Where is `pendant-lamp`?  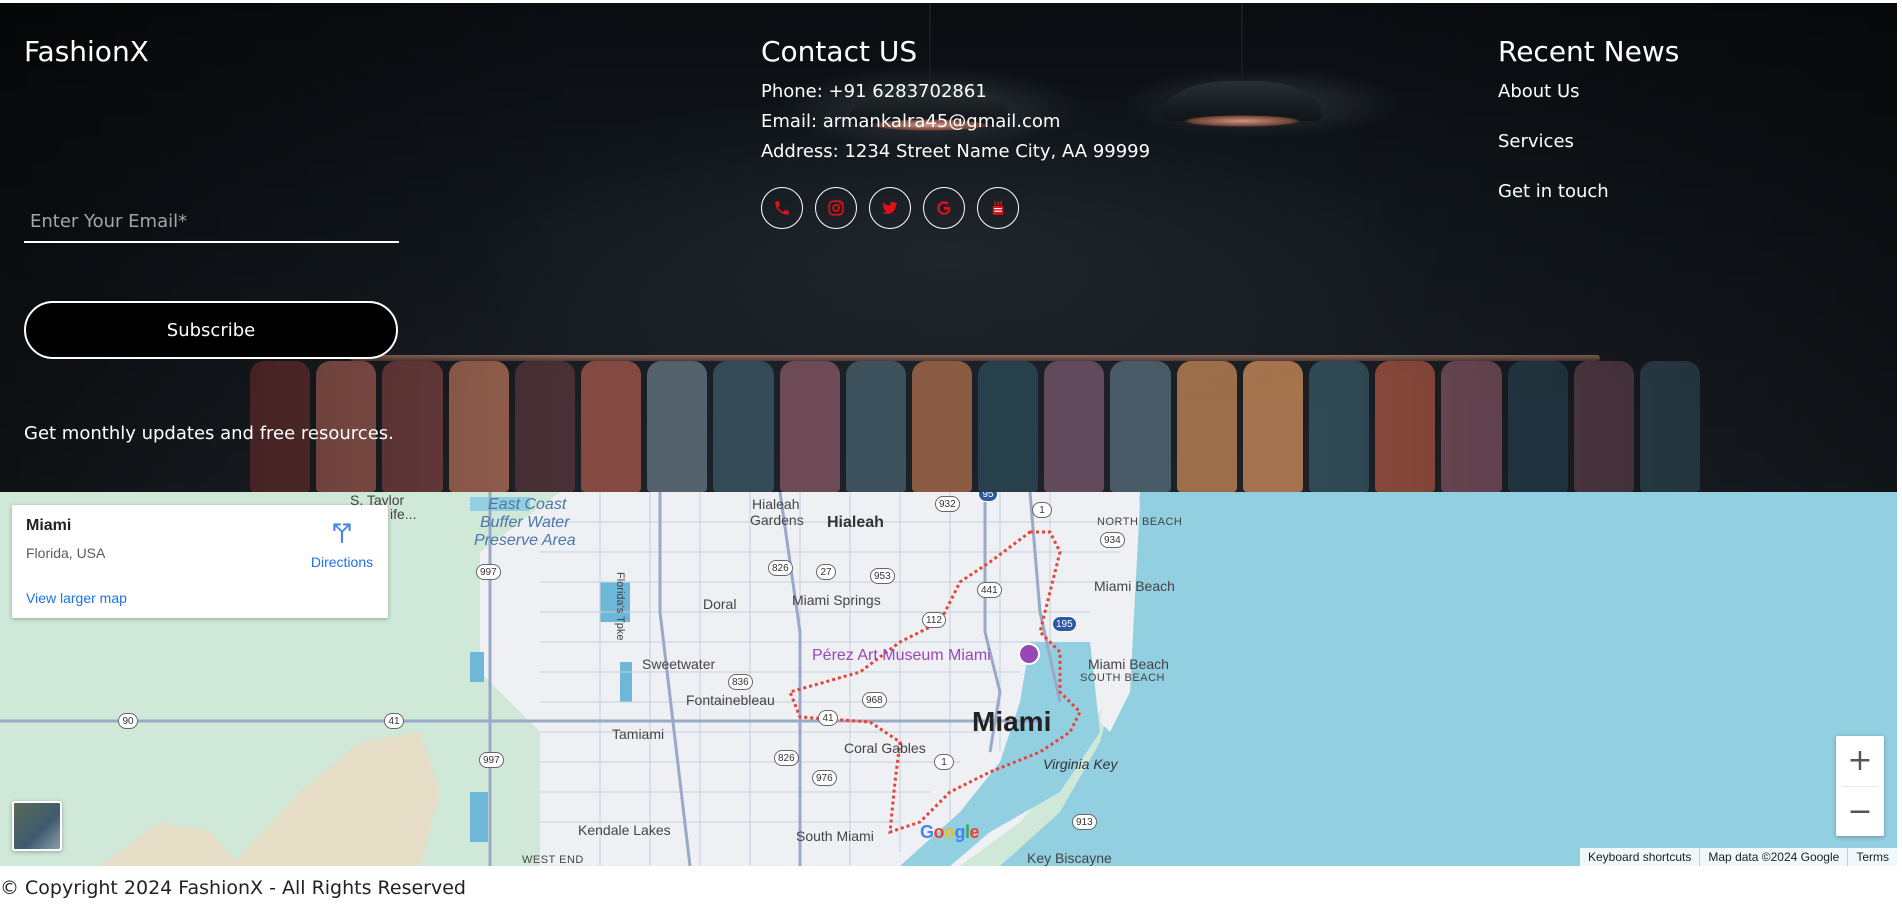
pendant-lamp is located at coordinates (1242, 104).